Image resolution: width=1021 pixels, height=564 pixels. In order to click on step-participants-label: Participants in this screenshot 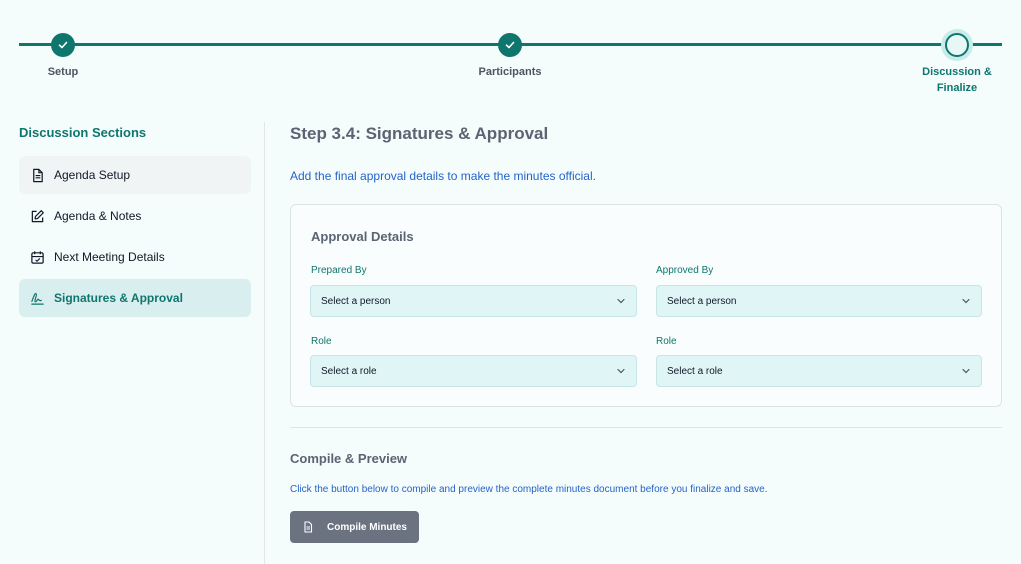, I will do `click(510, 72)`.